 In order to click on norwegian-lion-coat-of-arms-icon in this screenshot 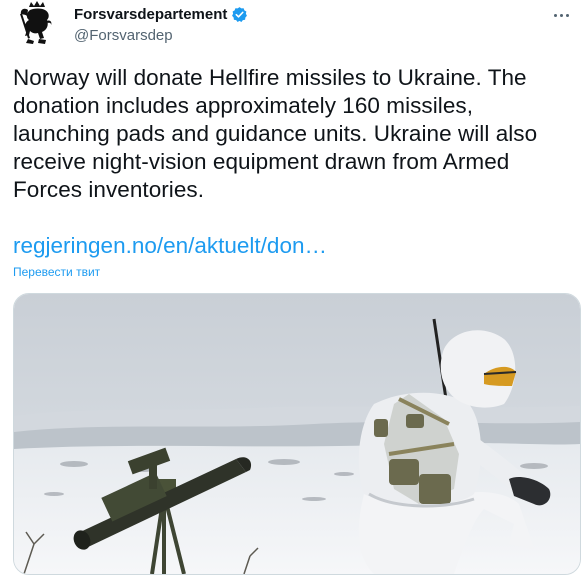, I will do `click(36, 22)`.